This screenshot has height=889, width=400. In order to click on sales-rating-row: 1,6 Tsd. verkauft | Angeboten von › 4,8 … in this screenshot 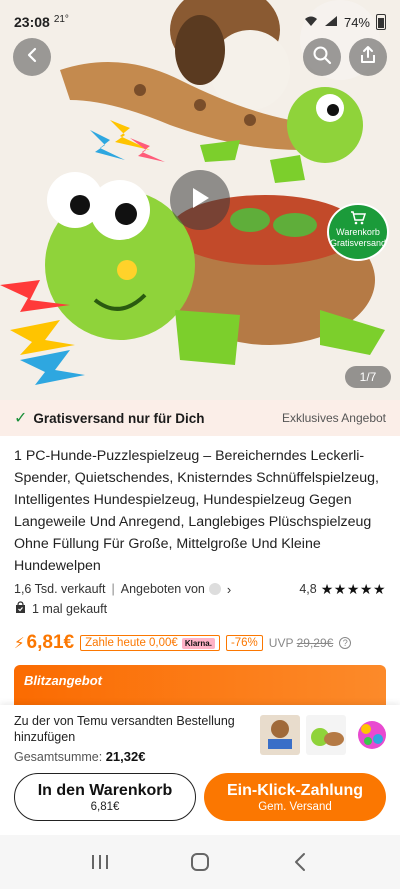, I will do `click(200, 589)`.